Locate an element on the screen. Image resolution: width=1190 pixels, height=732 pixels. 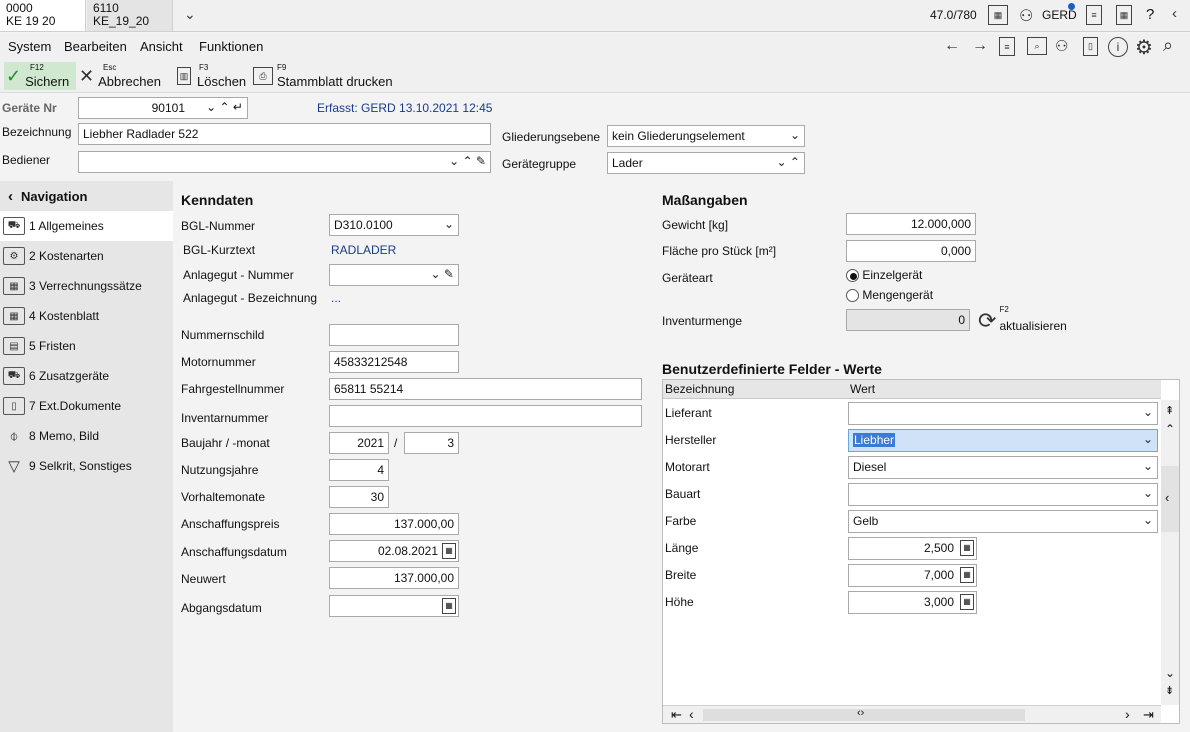
scroll-up-icon: ⌃ is located at coordinates (1170, 429).